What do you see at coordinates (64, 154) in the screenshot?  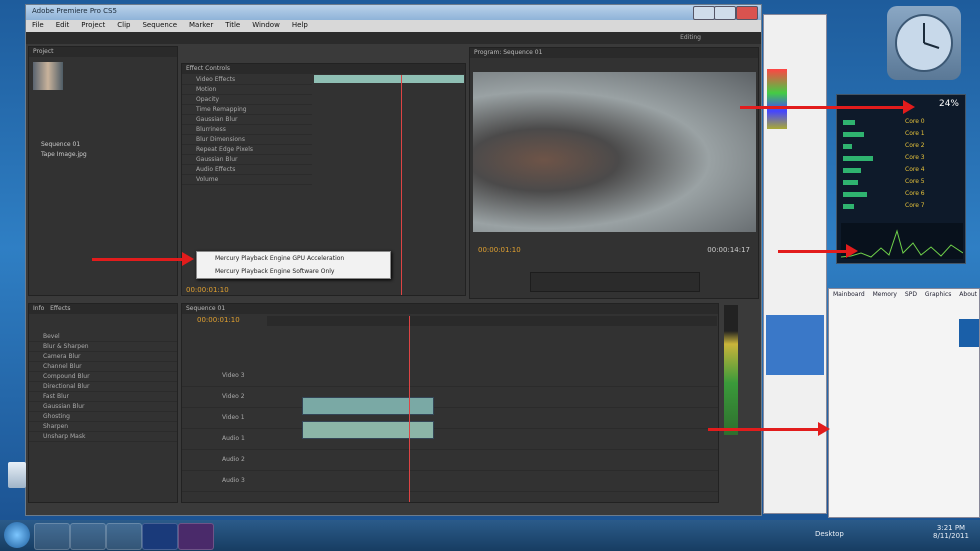 I see `project-item-image: Tape Image.jpg` at bounding box center [64, 154].